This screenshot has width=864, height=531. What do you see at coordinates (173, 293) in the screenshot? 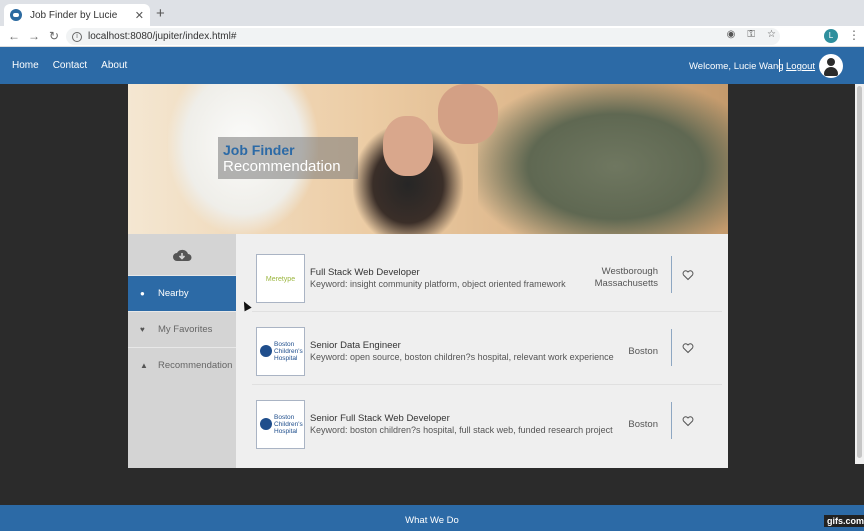
I see `sidebar-item-label: Nearby` at bounding box center [173, 293].